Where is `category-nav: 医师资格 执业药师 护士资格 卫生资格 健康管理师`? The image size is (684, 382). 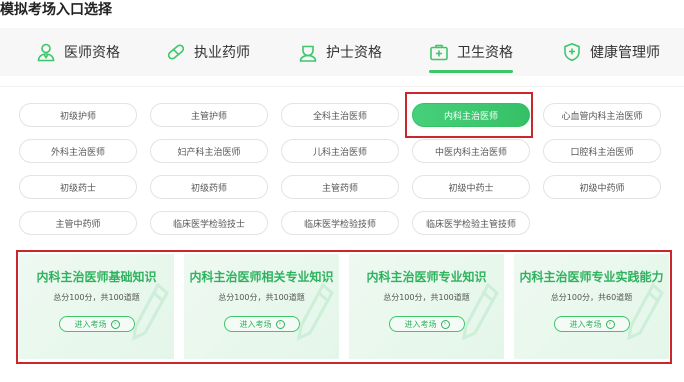 category-nav: 医师资格 执业药师 护士资格 卫生资格 健康管理师 is located at coordinates (342, 52).